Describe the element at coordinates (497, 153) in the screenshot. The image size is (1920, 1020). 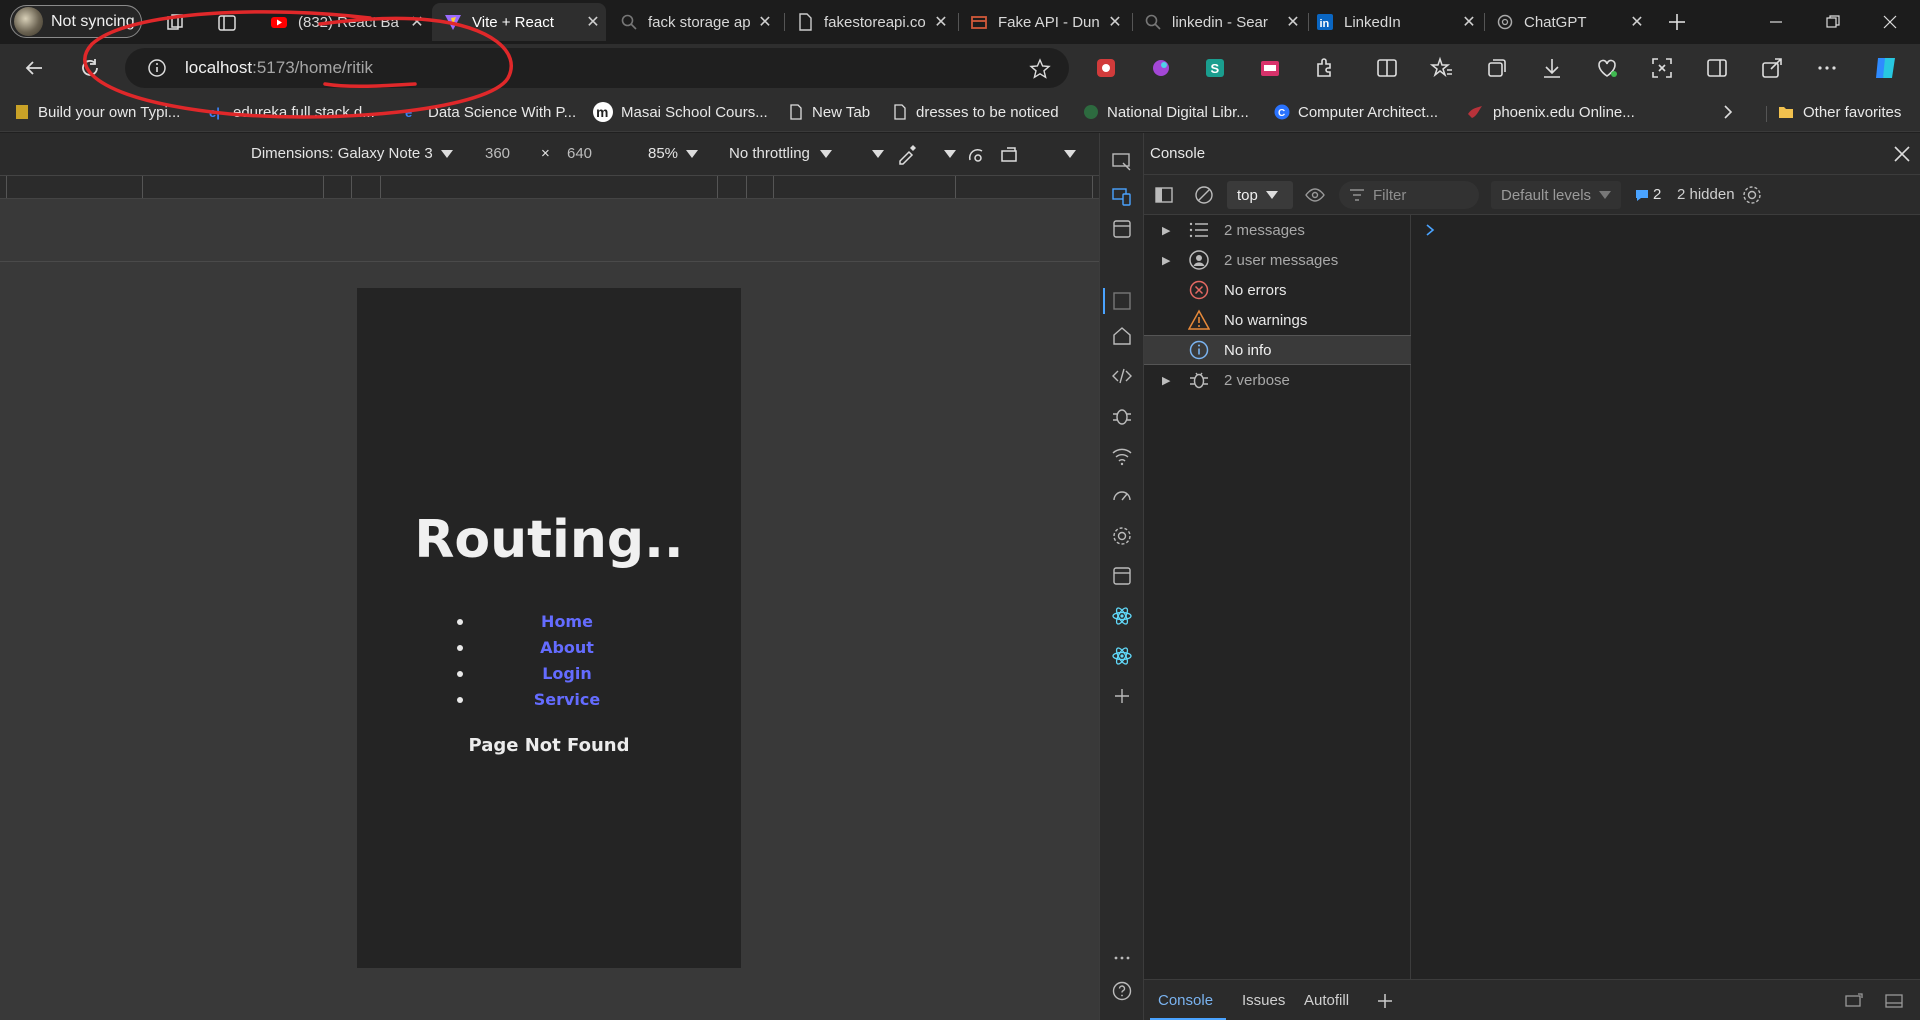
I see `device-width-input: 360` at that location.